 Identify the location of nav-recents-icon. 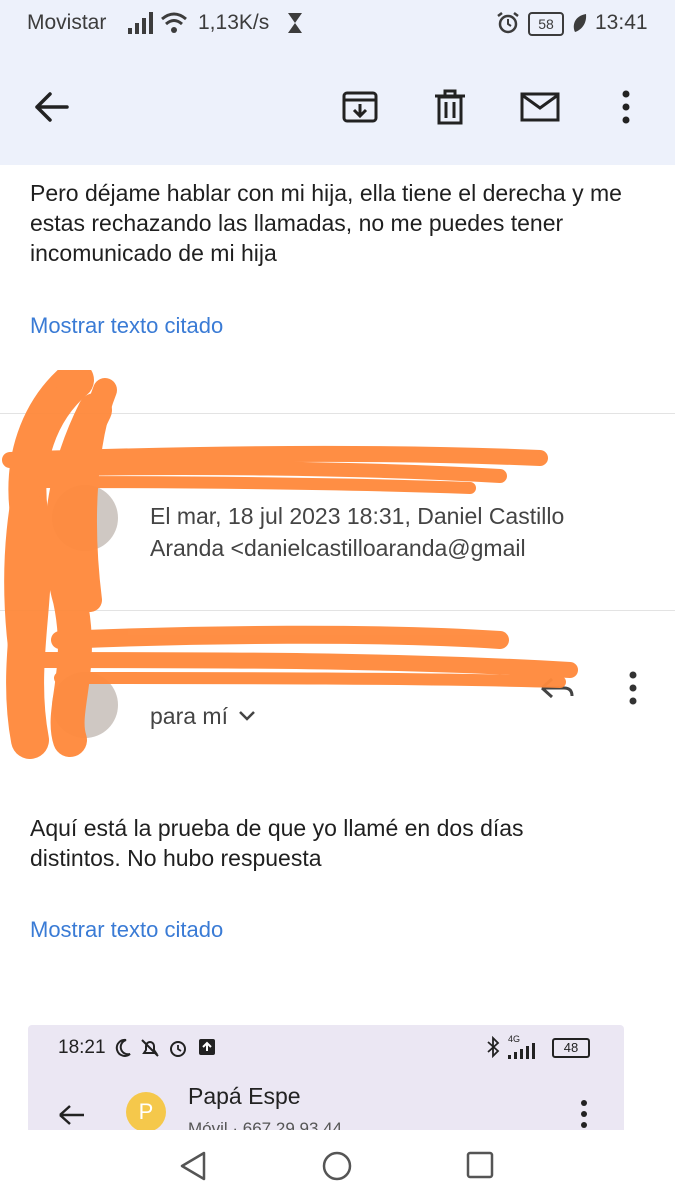
(480, 1165).